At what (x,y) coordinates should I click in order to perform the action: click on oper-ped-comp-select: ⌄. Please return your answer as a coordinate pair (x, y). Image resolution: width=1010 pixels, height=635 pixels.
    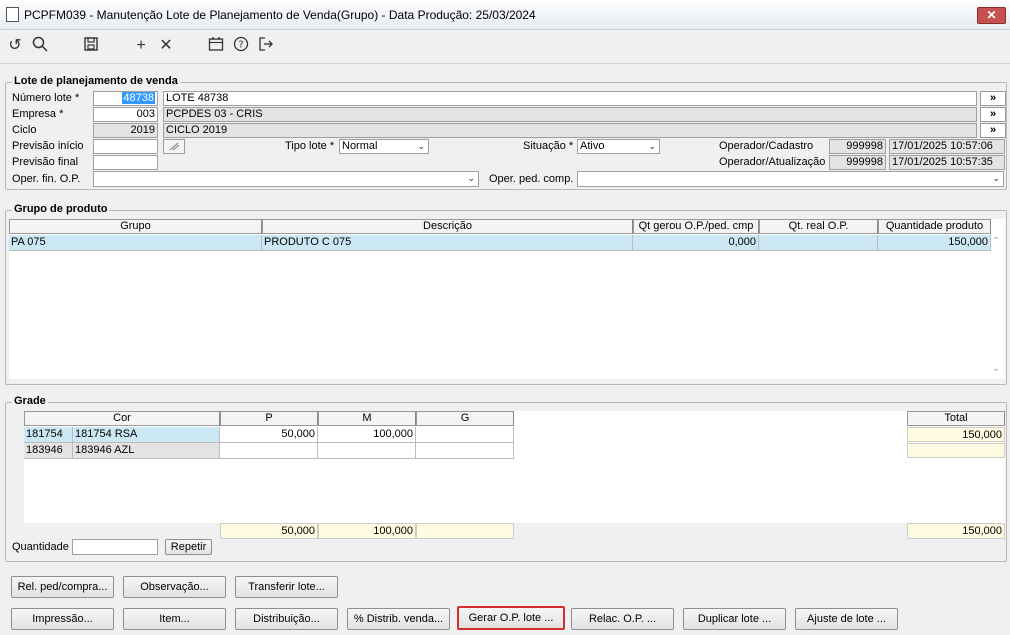
    Looking at the image, I should click on (790, 179).